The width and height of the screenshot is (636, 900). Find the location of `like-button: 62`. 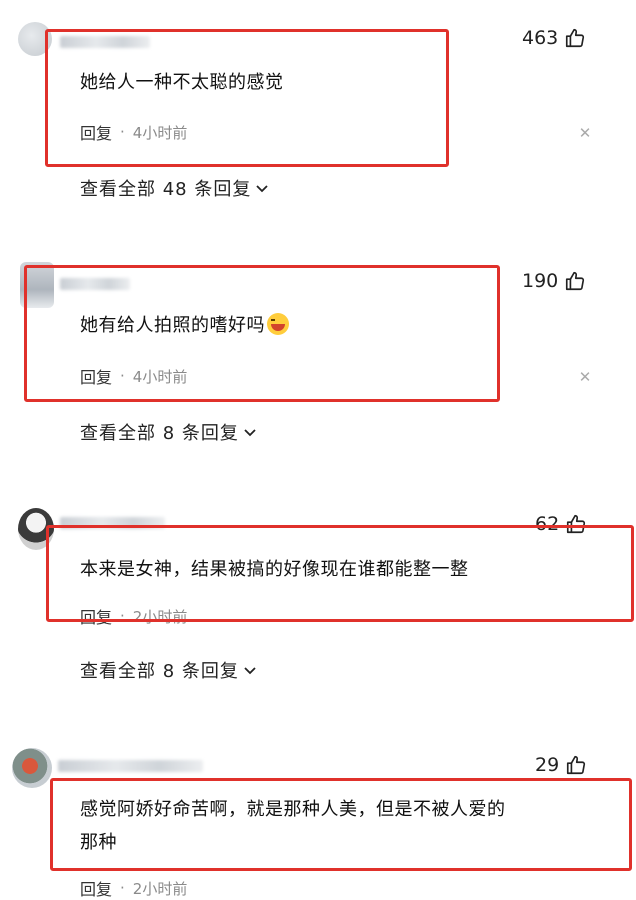

like-button: 62 is located at coordinates (561, 524).